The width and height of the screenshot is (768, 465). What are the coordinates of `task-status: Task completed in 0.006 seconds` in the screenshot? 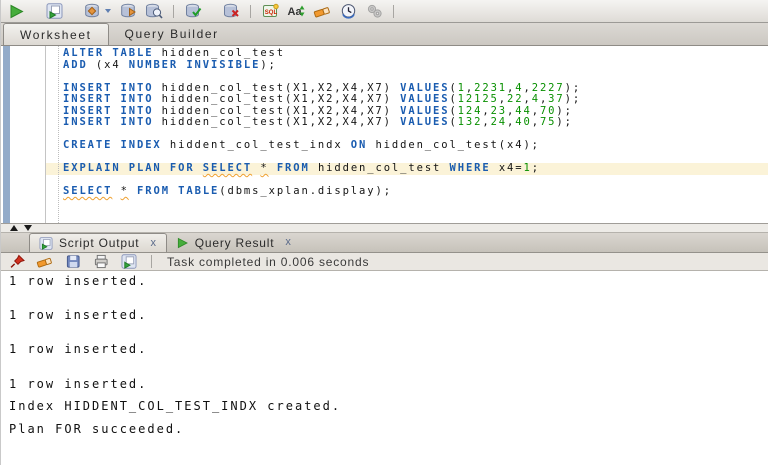 It's located at (268, 261).